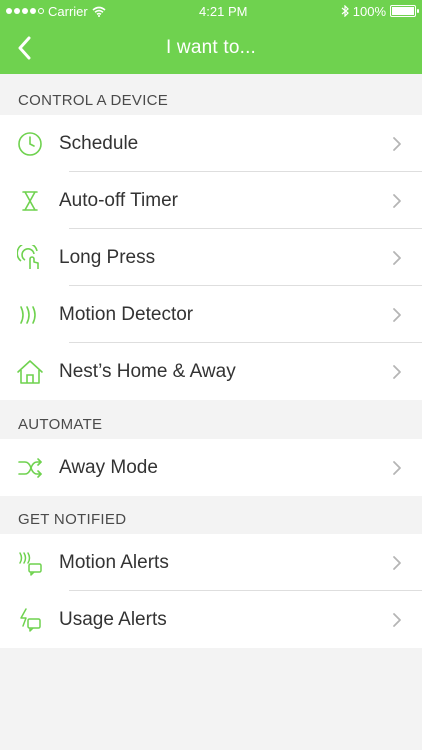  I want to click on long-press-icon, so click(30, 258).